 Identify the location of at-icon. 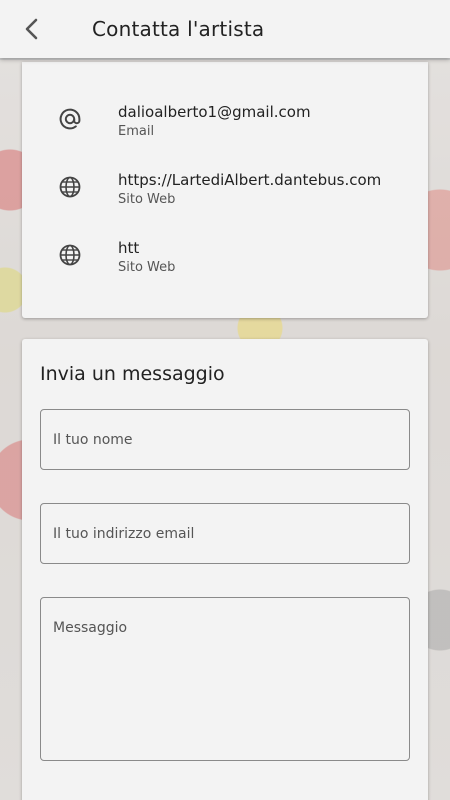
(70, 119).